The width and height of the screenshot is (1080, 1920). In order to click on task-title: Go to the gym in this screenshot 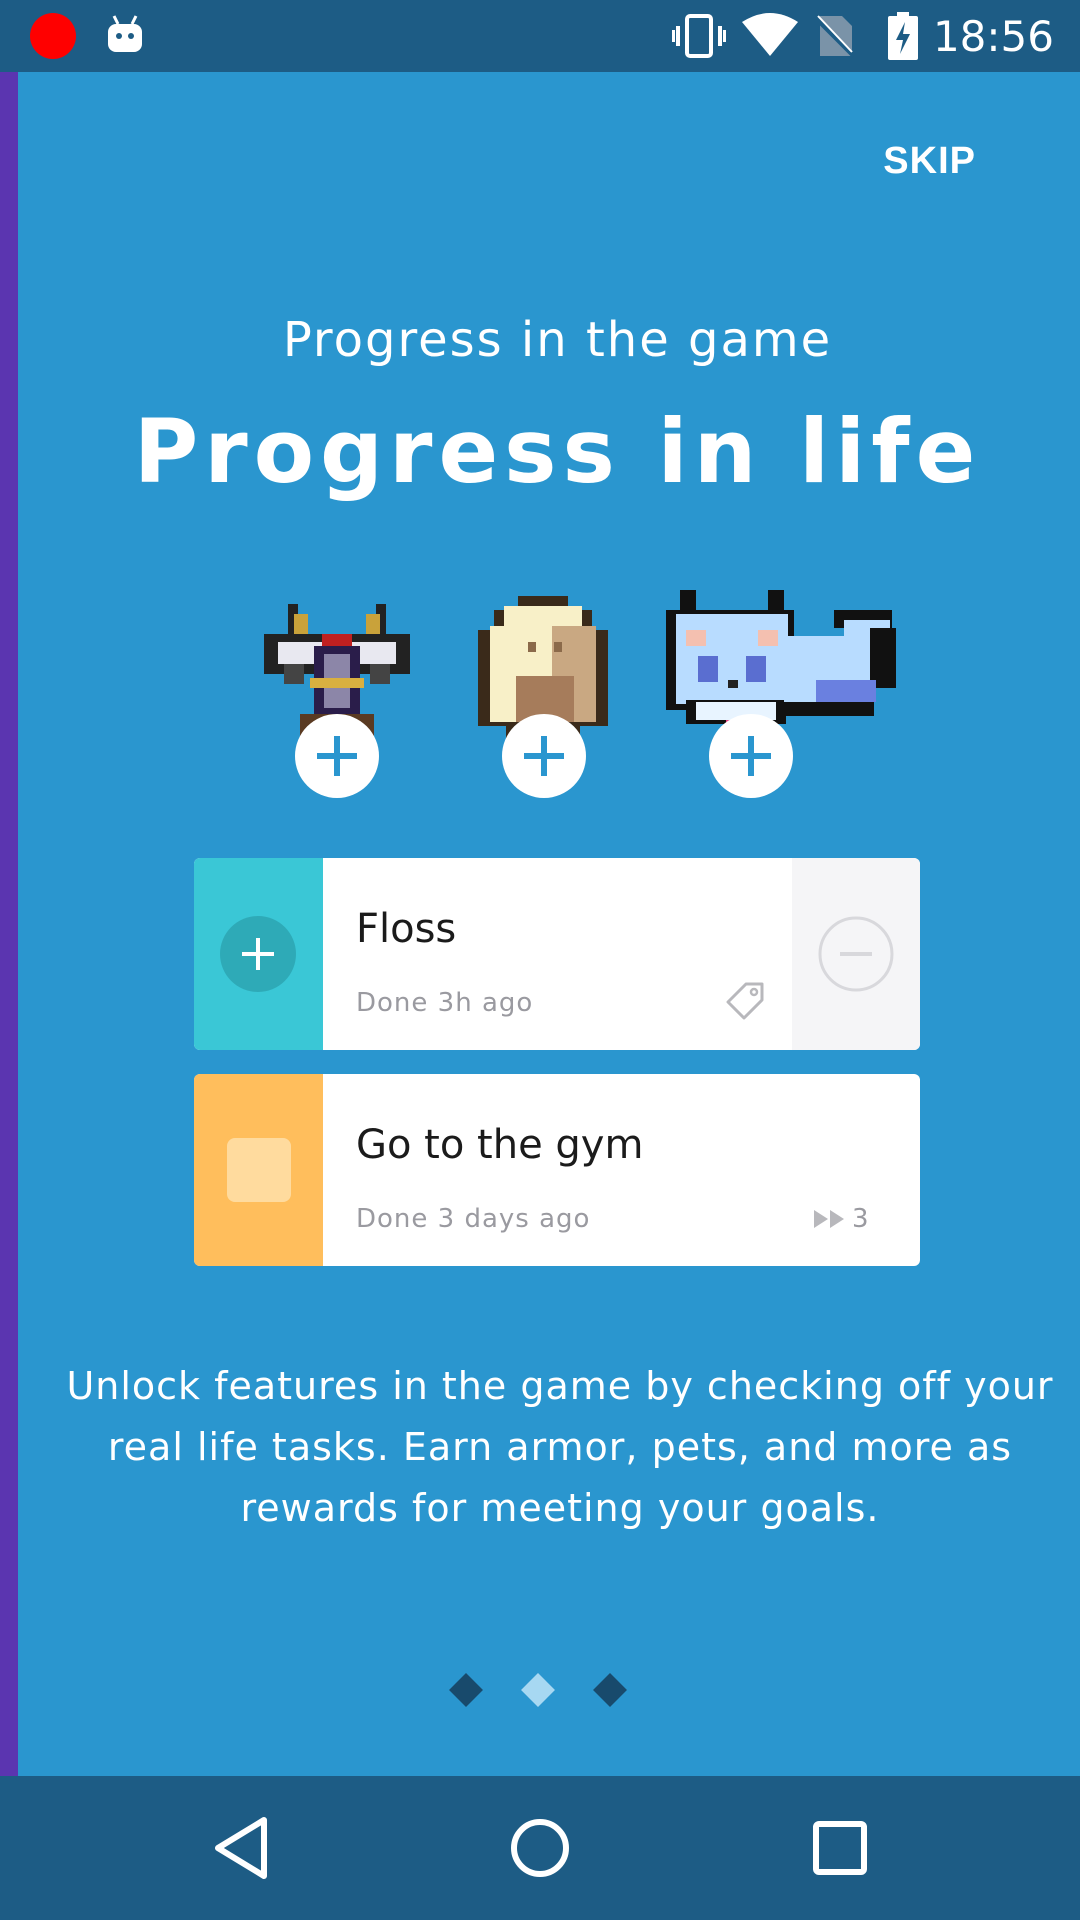, I will do `click(500, 1145)`.